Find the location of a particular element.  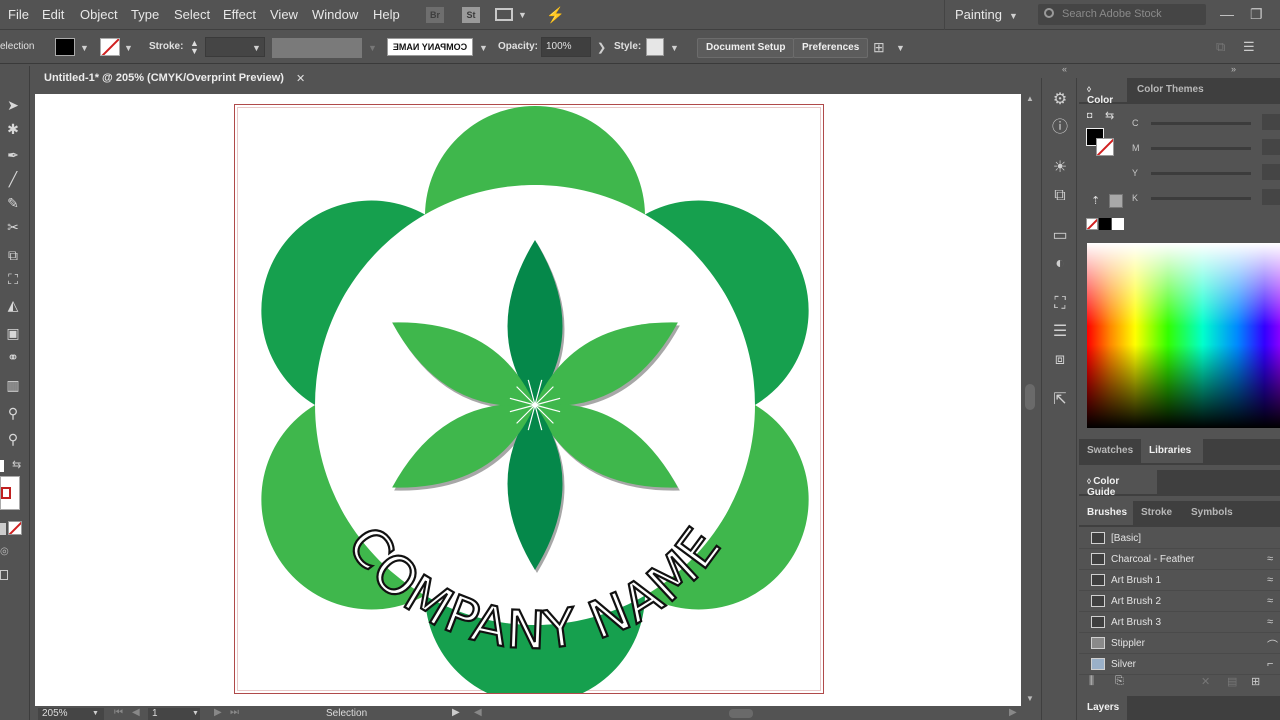

color-mode-icon is located at coordinates (3, 529).